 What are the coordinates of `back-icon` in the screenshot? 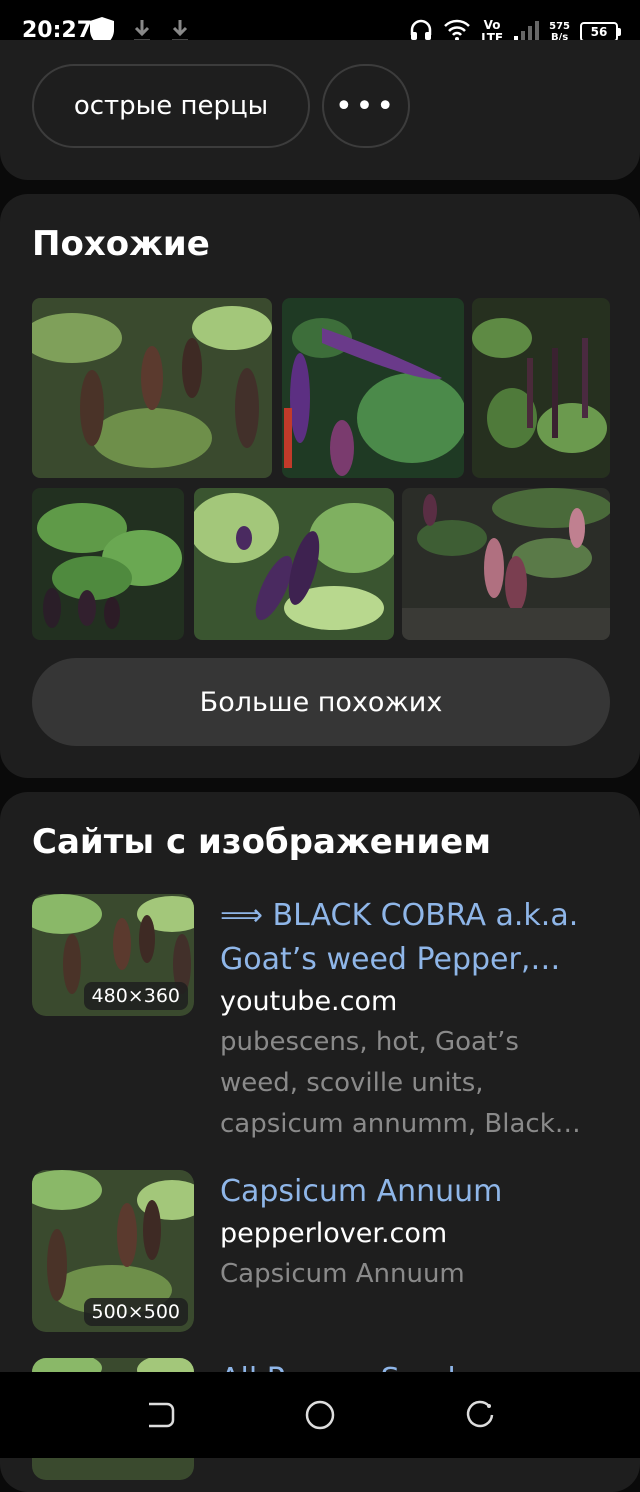 It's located at (160, 1415).